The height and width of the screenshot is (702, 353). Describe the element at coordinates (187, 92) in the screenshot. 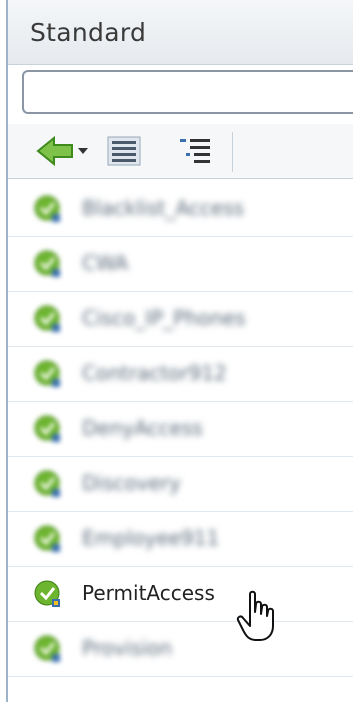

I see `search-input` at that location.